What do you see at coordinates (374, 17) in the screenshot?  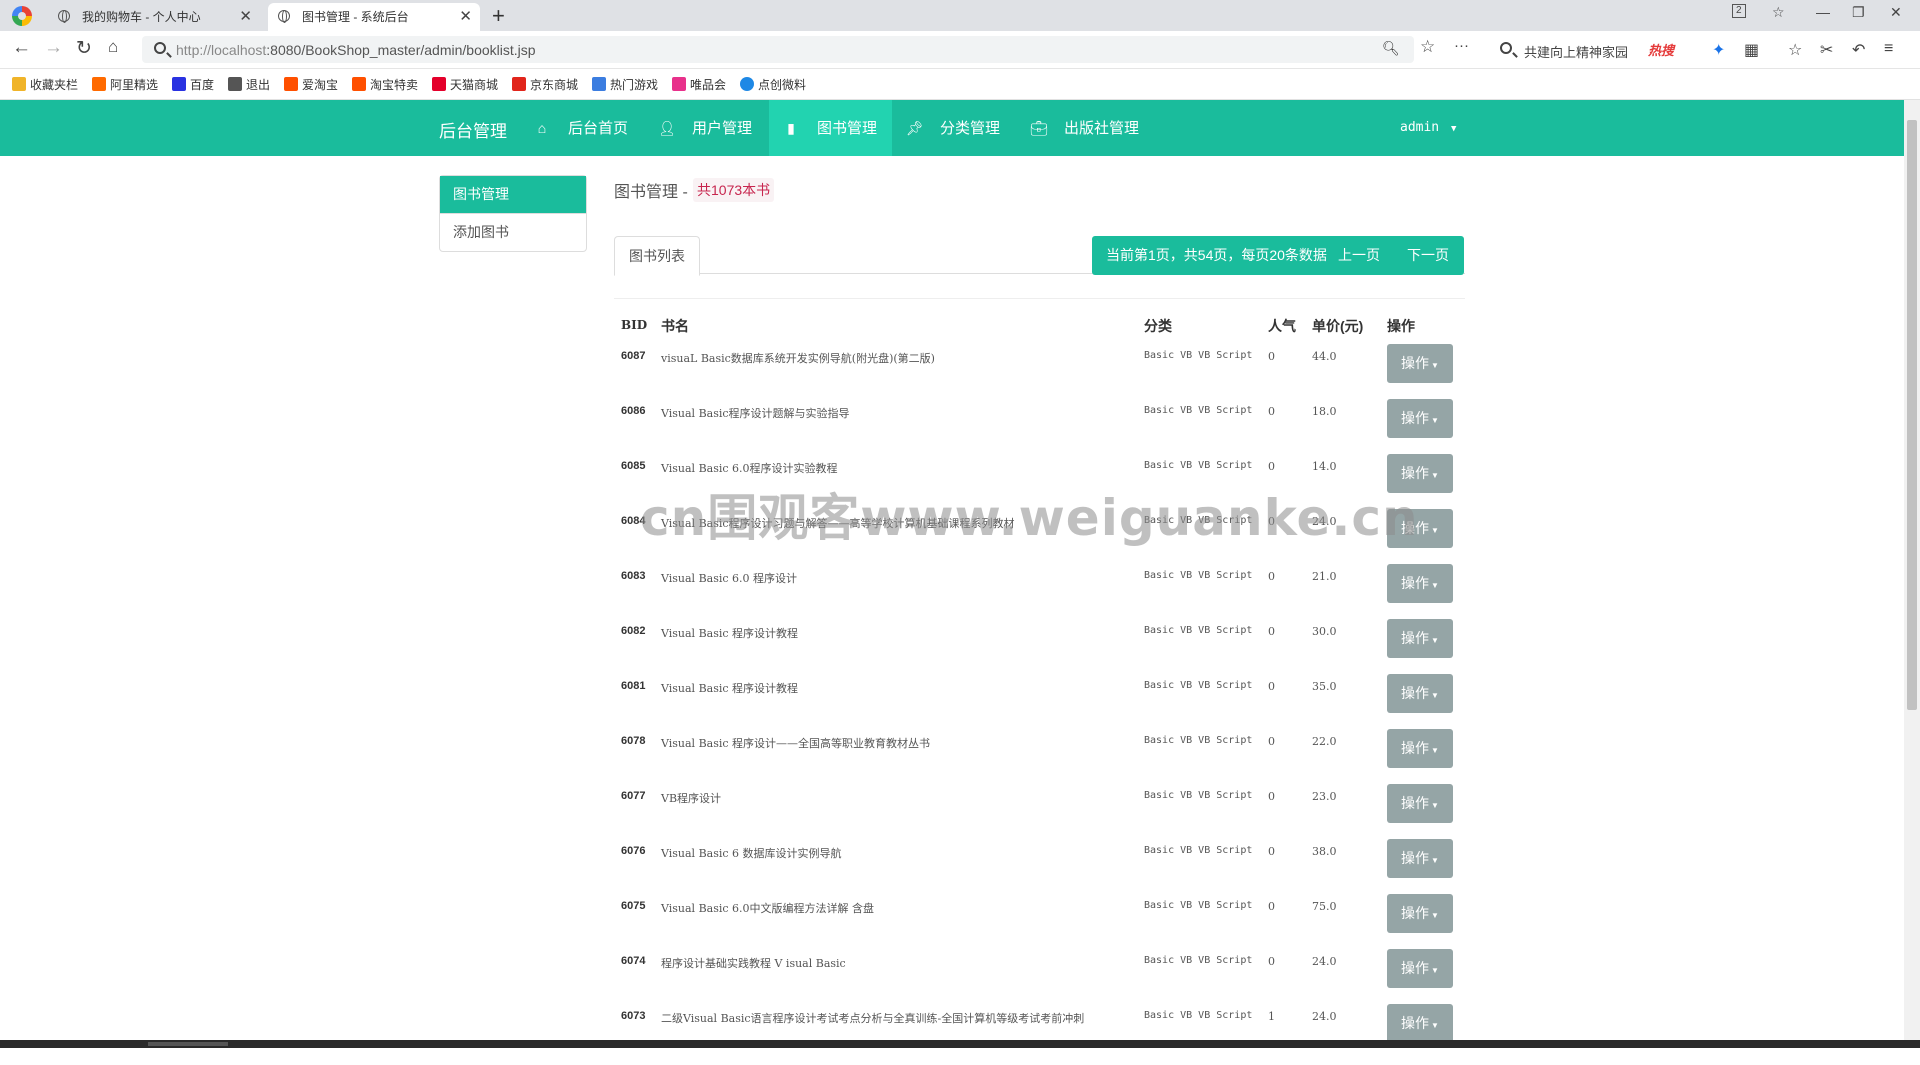 I see `browser-tab-books: 图书管理 - 系统后台 ✕` at bounding box center [374, 17].